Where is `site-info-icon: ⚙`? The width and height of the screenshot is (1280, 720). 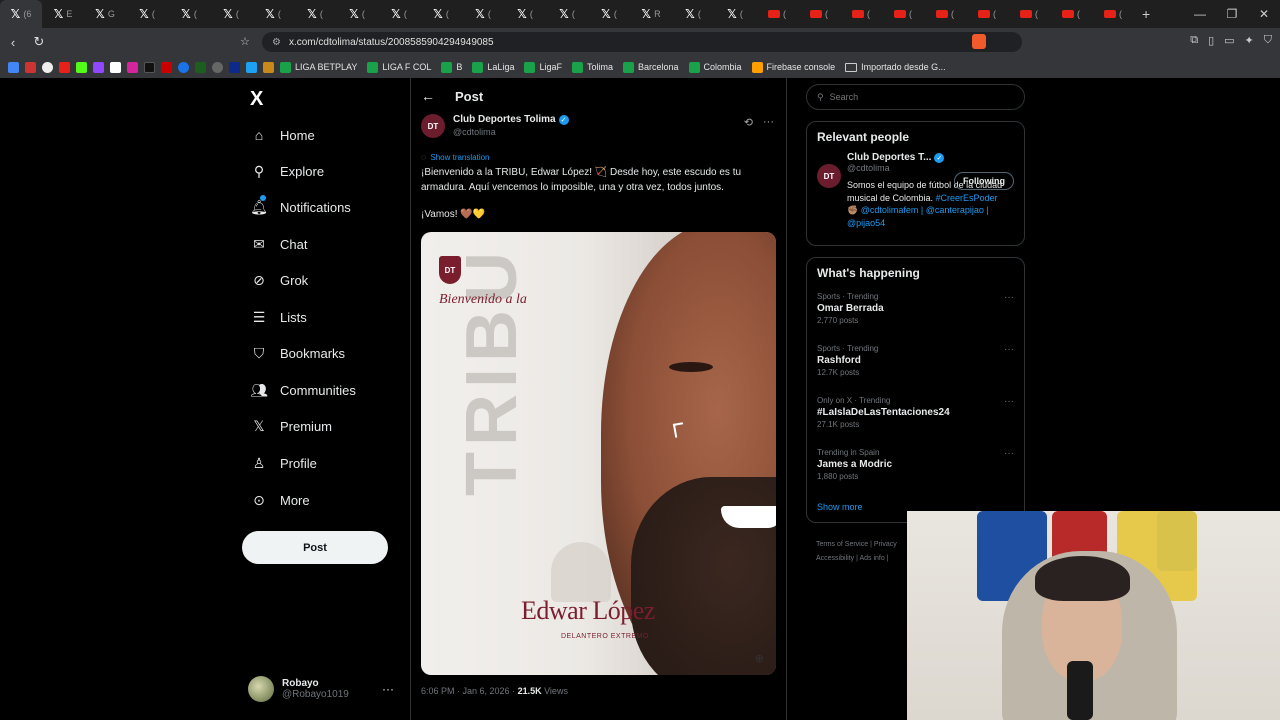
site-info-icon: ⚙ is located at coordinates (276, 42).